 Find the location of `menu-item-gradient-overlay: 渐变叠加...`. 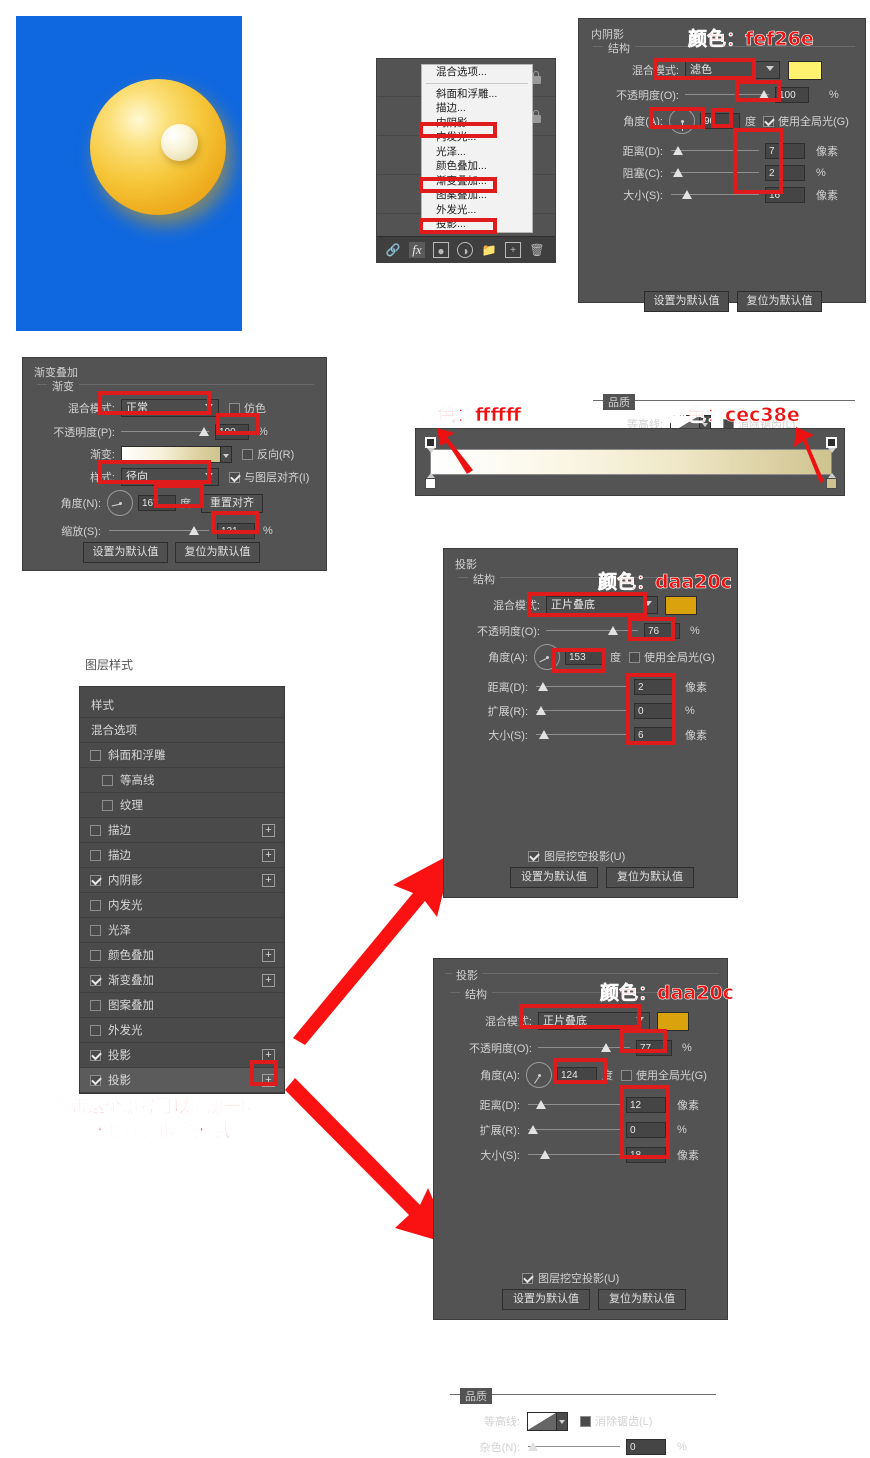

menu-item-gradient-overlay: 渐变叠加... is located at coordinates (477, 181).